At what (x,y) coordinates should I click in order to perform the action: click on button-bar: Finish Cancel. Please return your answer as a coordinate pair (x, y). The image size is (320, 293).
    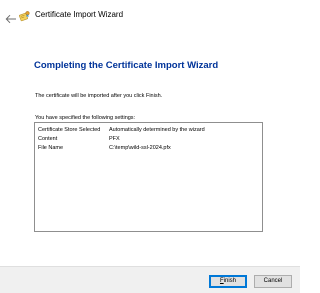
    Looking at the image, I should click on (150, 279).